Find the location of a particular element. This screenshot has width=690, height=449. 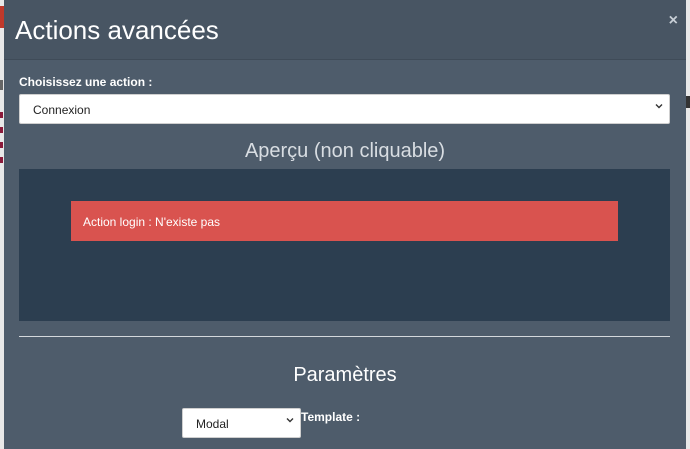

action-select: Connexion is located at coordinates (344, 109).